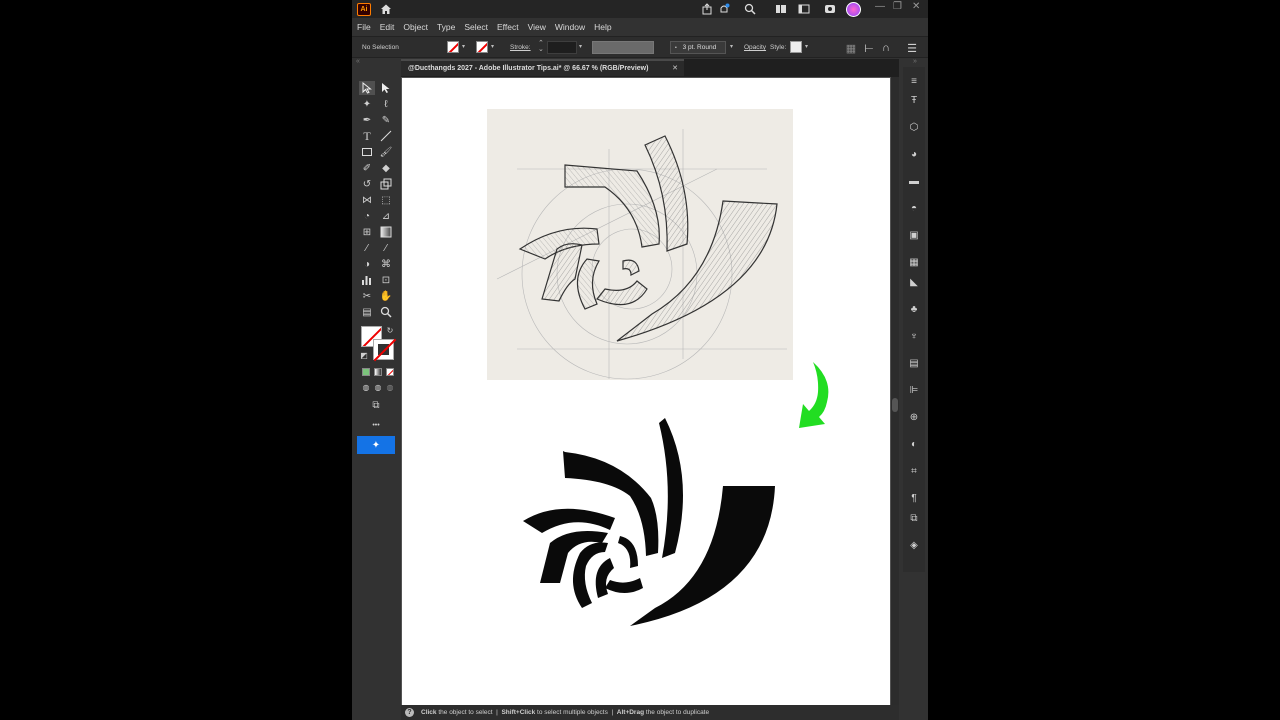 The height and width of the screenshot is (720, 1280). I want to click on draw-inside-icon: ◍, so click(390, 387).